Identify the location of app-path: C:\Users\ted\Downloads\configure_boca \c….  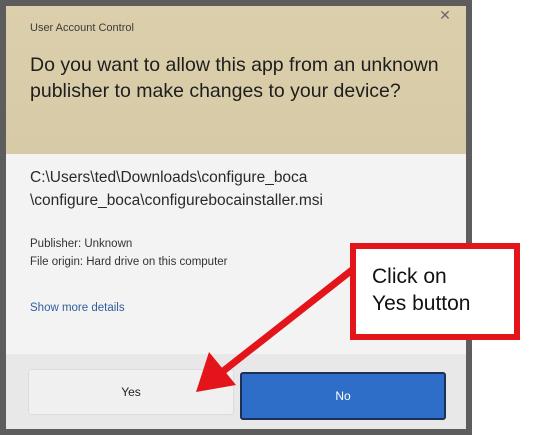
(240, 189).